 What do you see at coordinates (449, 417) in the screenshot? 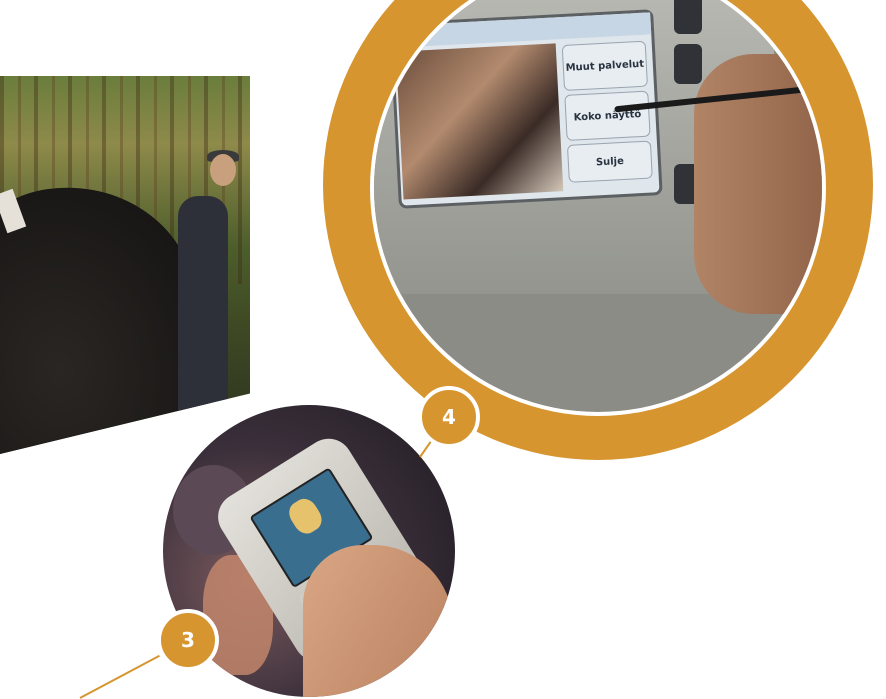
I see `callout-badge-4: 4` at bounding box center [449, 417].